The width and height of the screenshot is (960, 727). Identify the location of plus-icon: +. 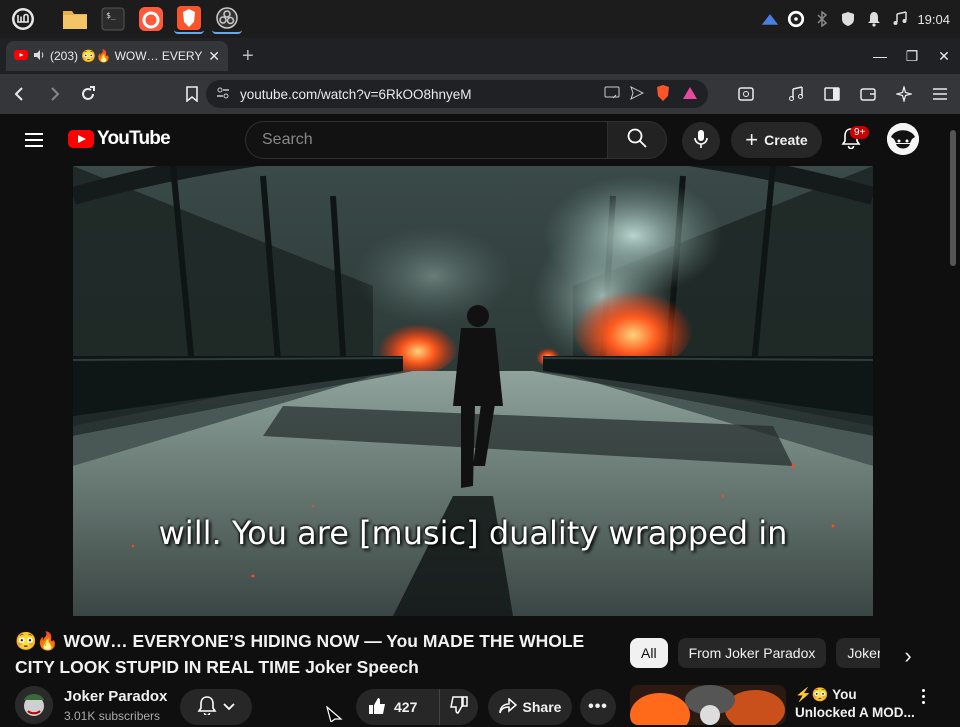
(752, 139).